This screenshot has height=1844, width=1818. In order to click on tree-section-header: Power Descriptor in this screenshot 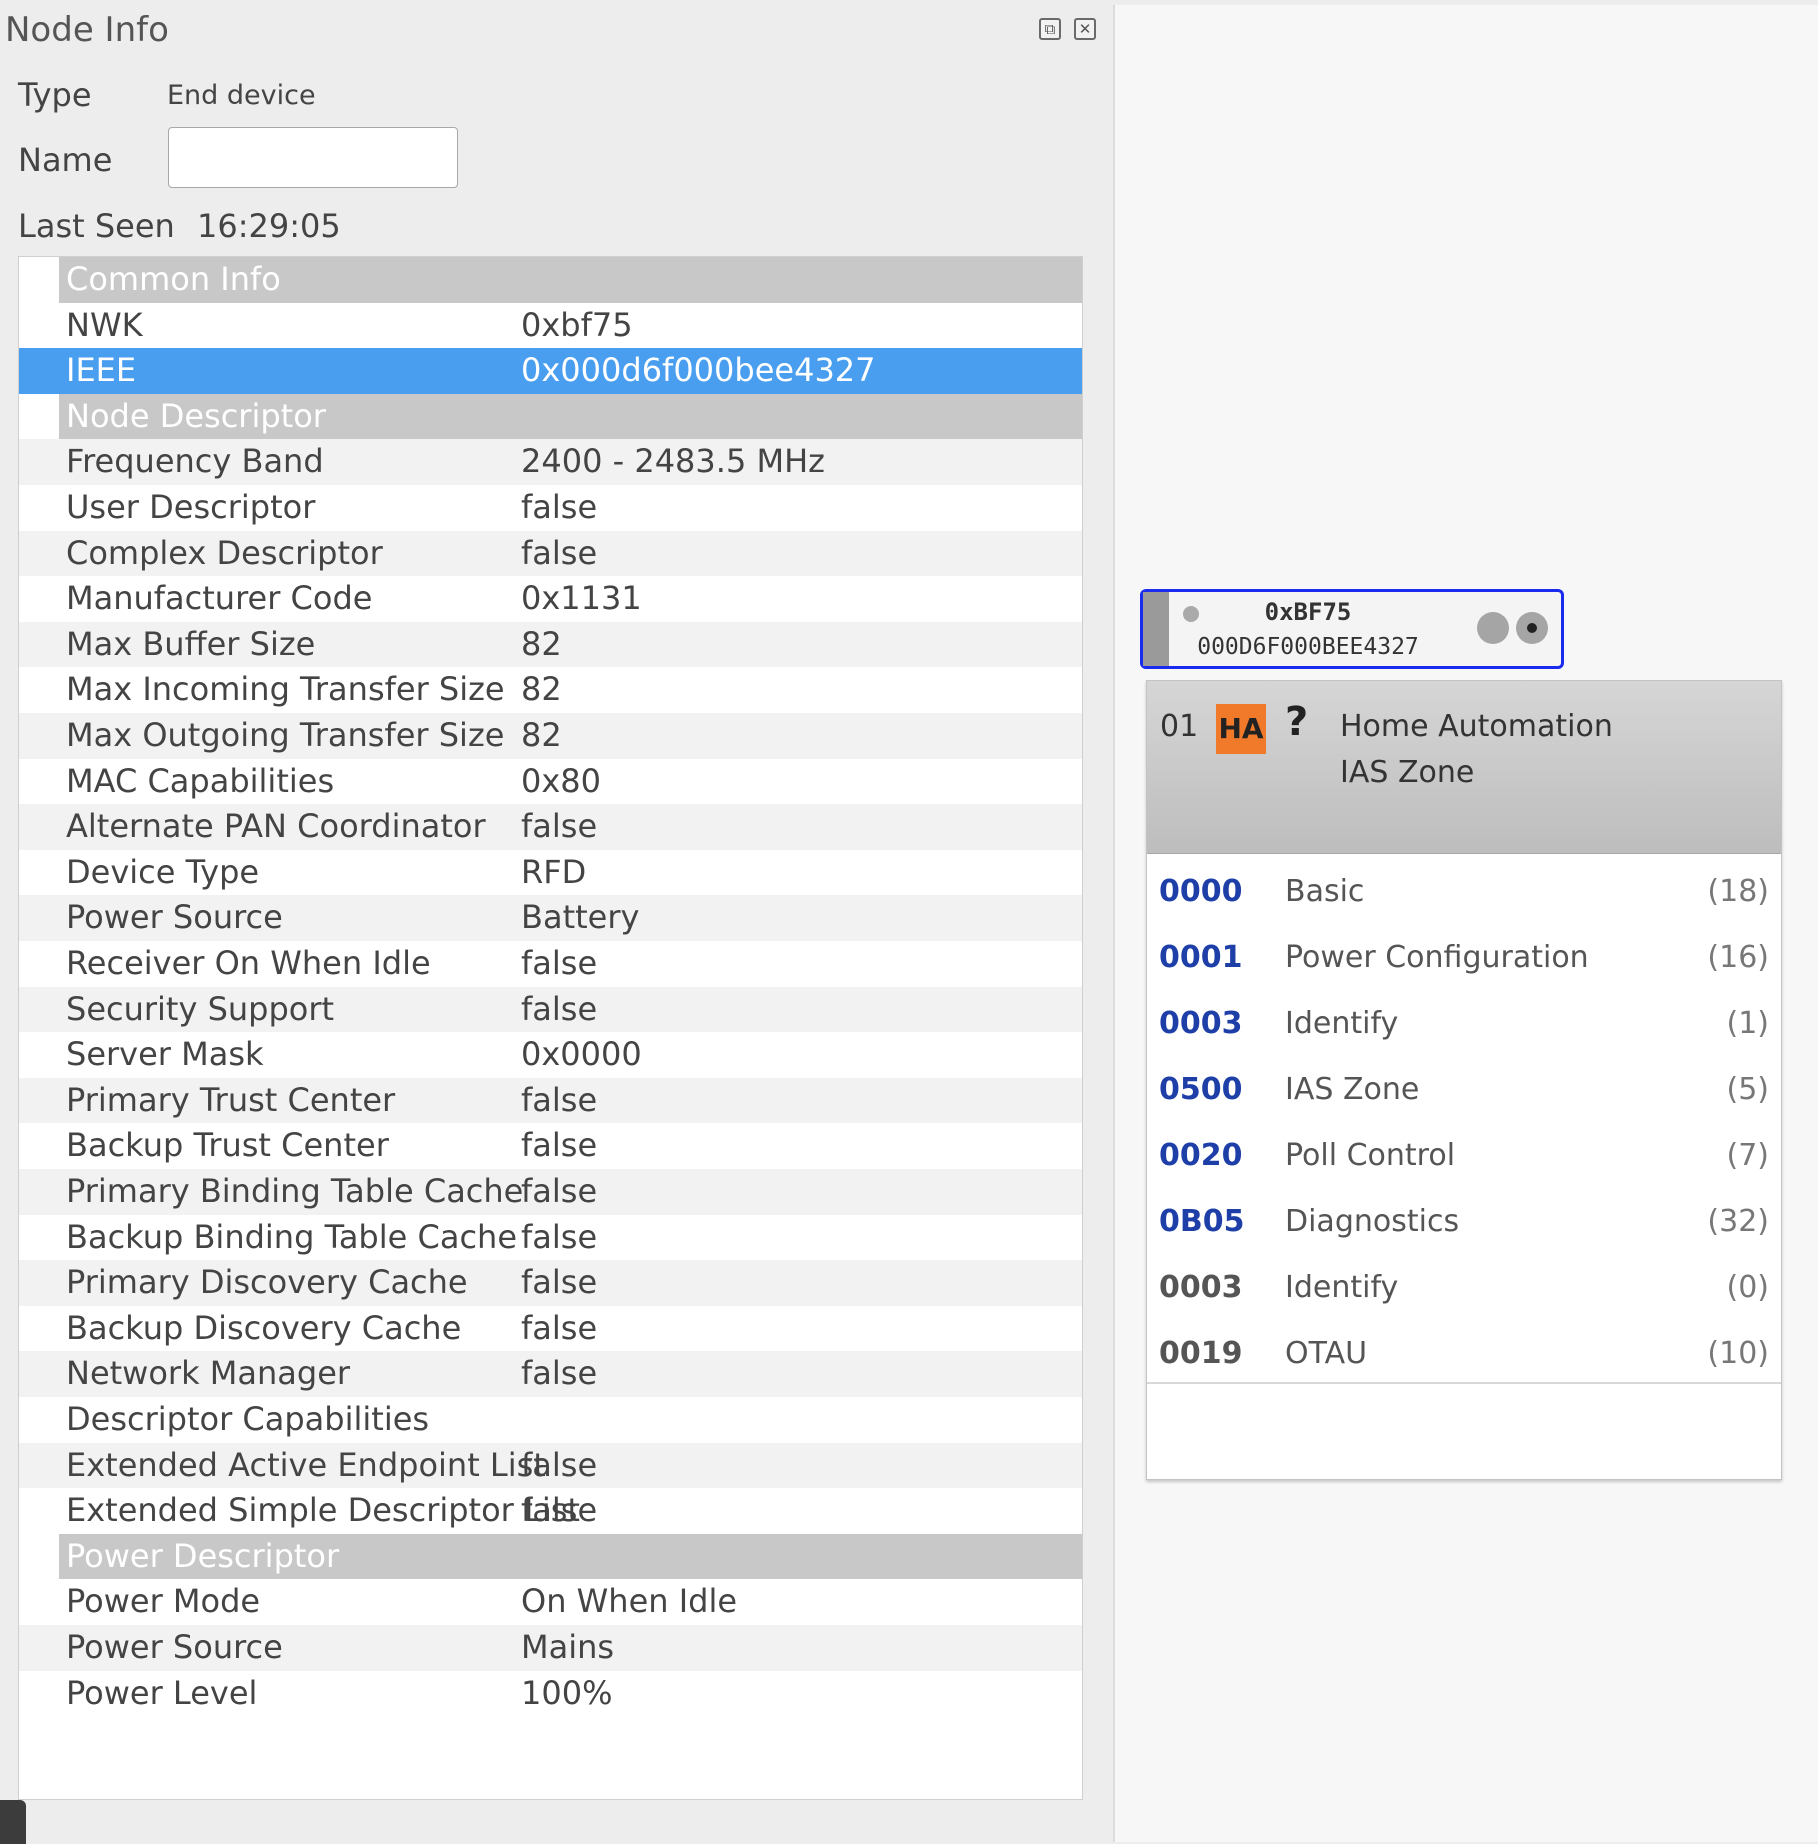, I will do `click(550, 1556)`.